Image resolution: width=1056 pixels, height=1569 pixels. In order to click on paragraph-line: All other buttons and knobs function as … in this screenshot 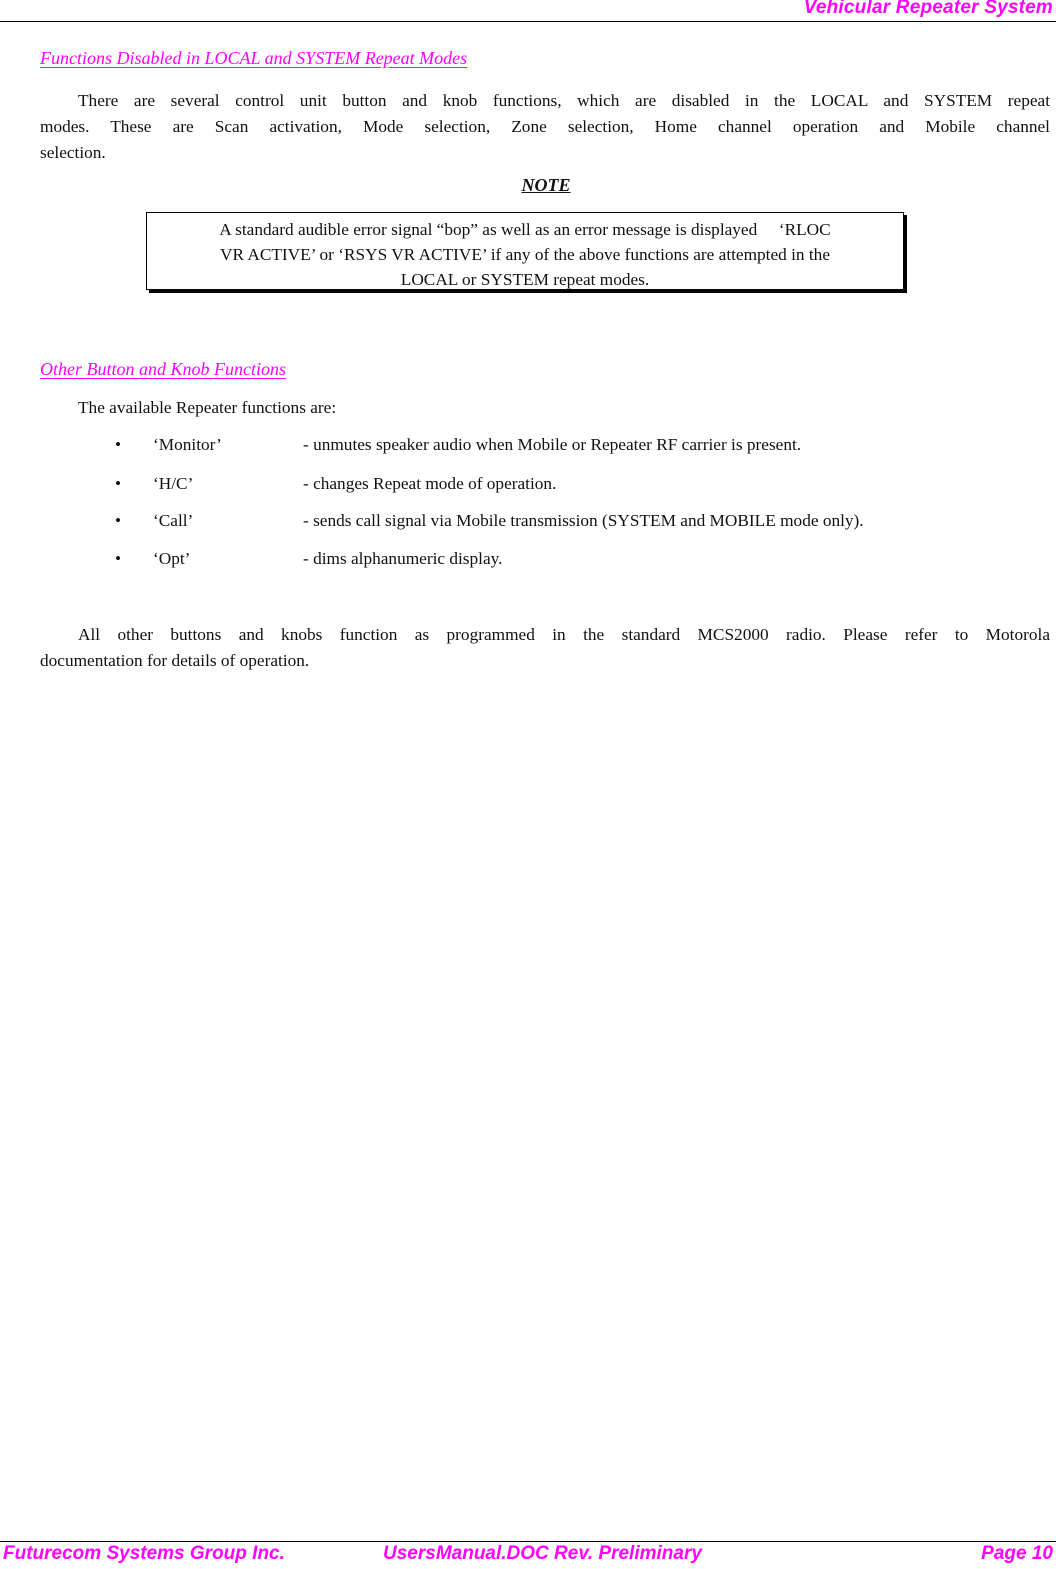, I will do `click(545, 635)`.